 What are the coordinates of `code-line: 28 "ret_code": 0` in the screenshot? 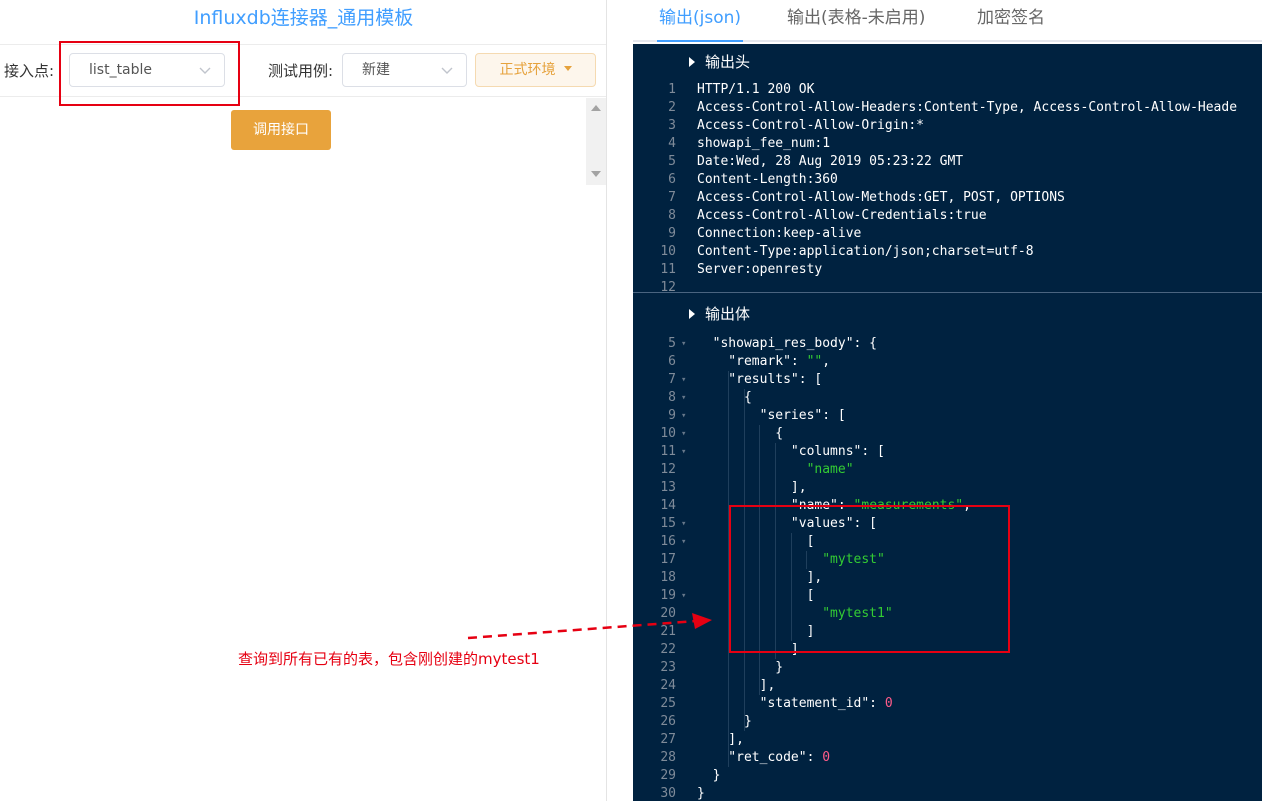 It's located at (947, 758).